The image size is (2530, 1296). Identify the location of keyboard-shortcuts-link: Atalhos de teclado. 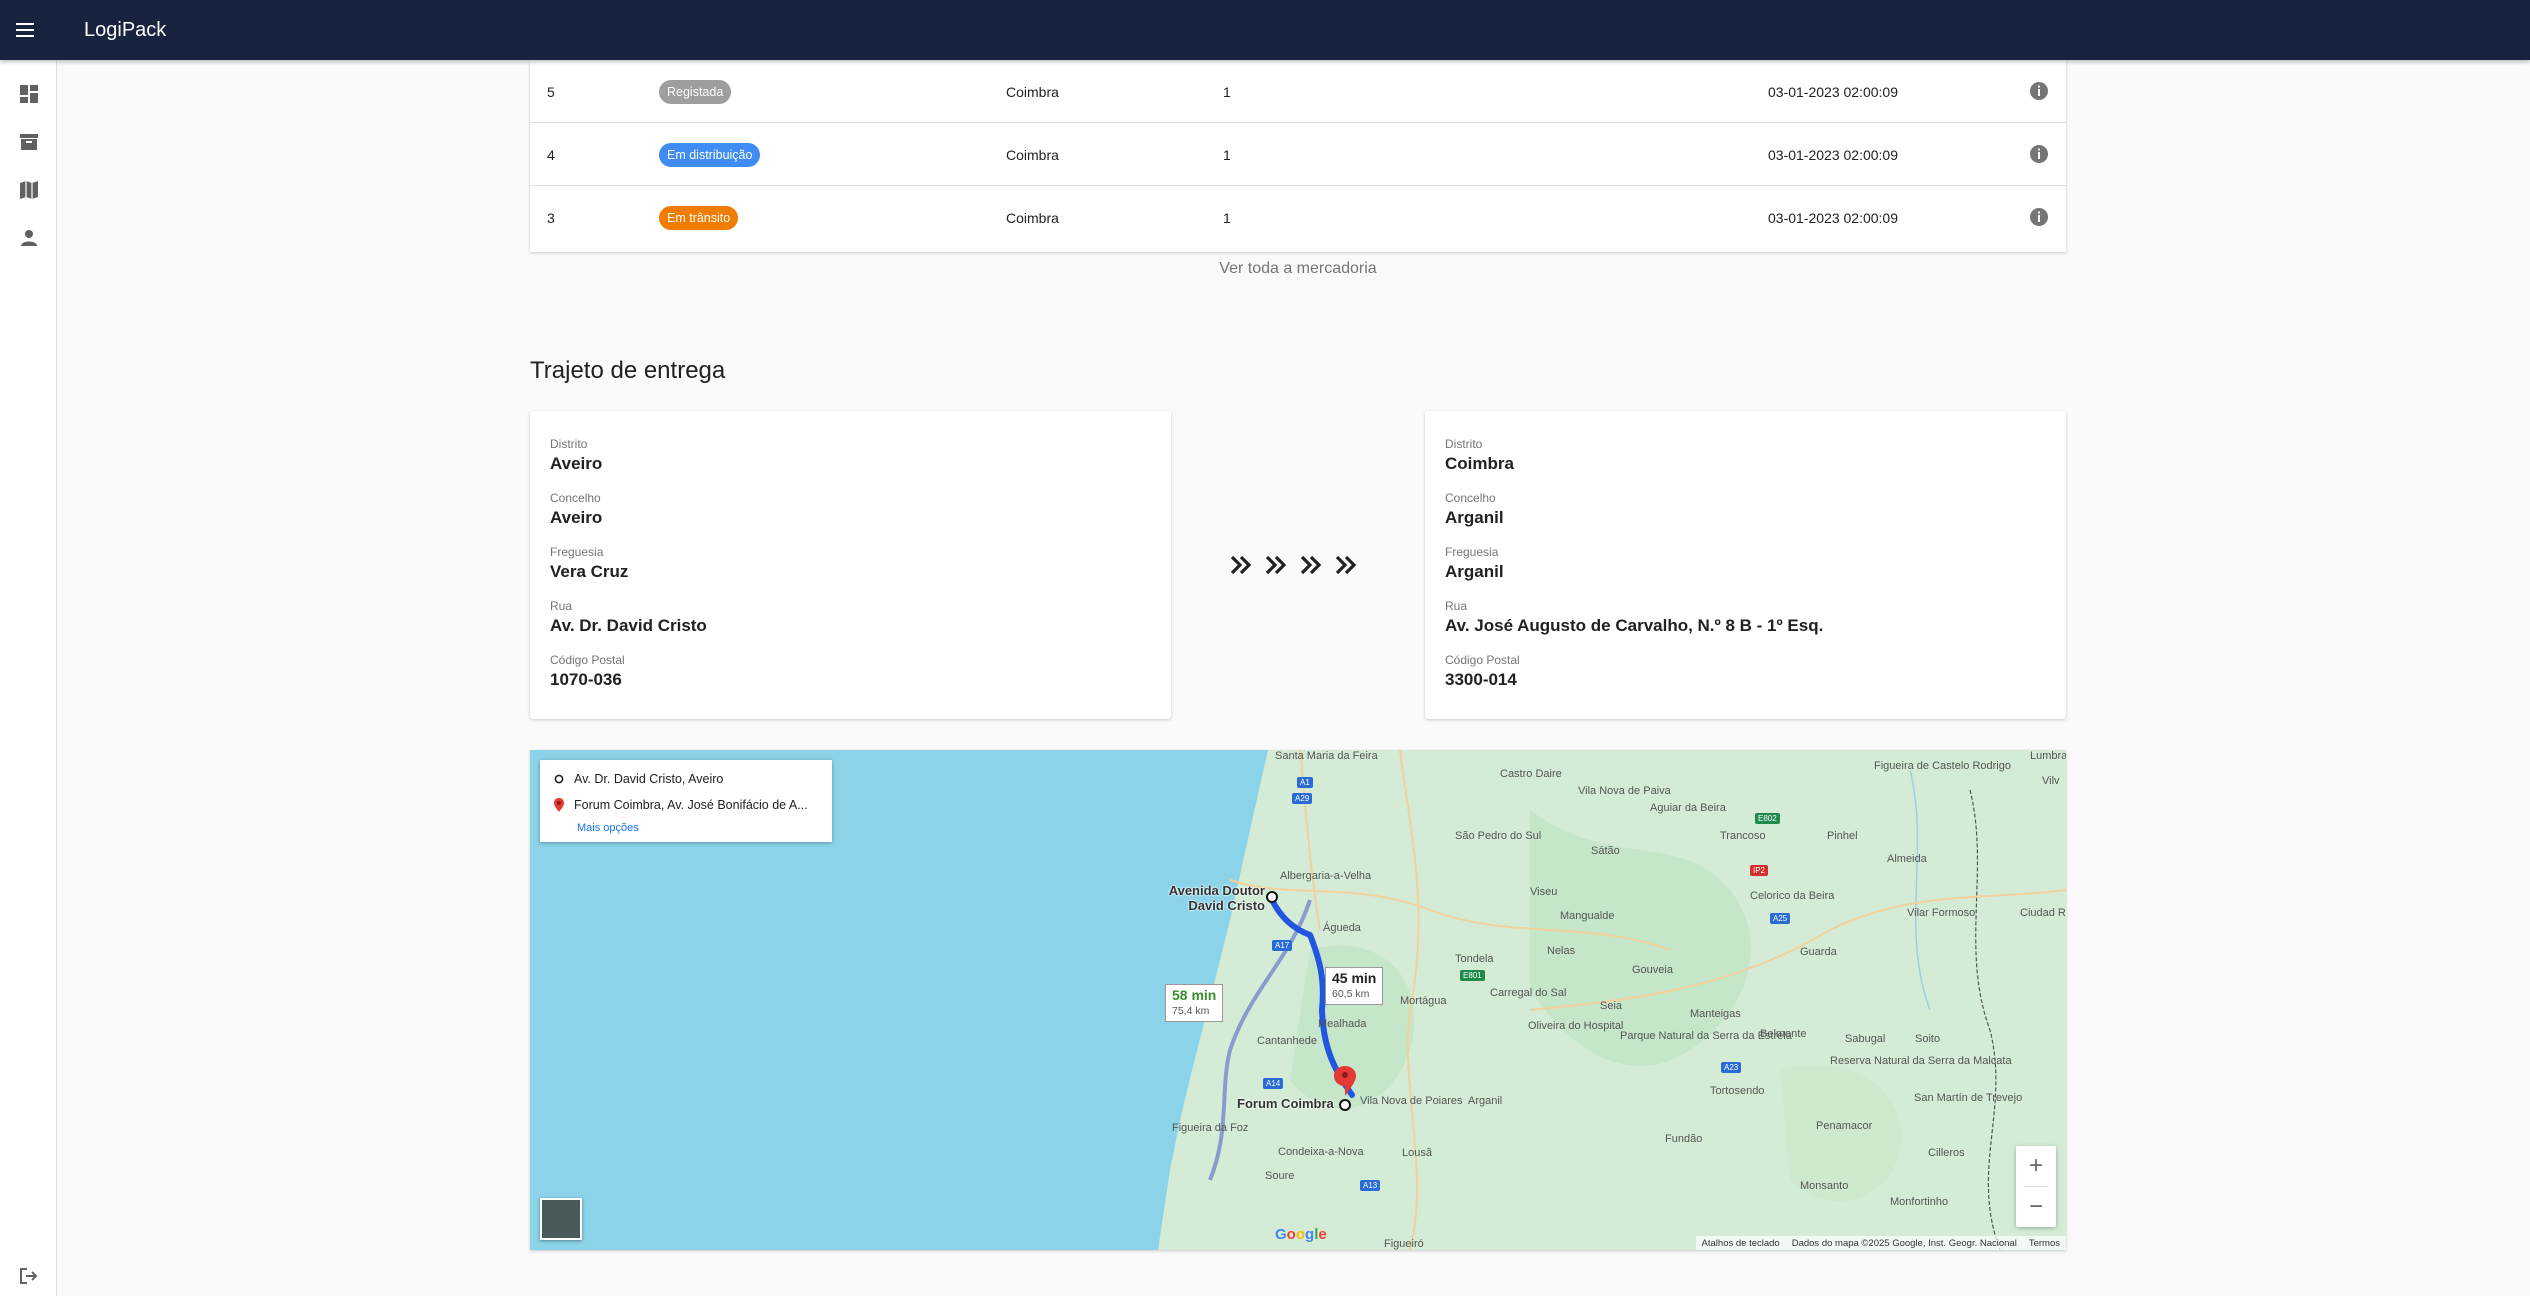
(1741, 1243).